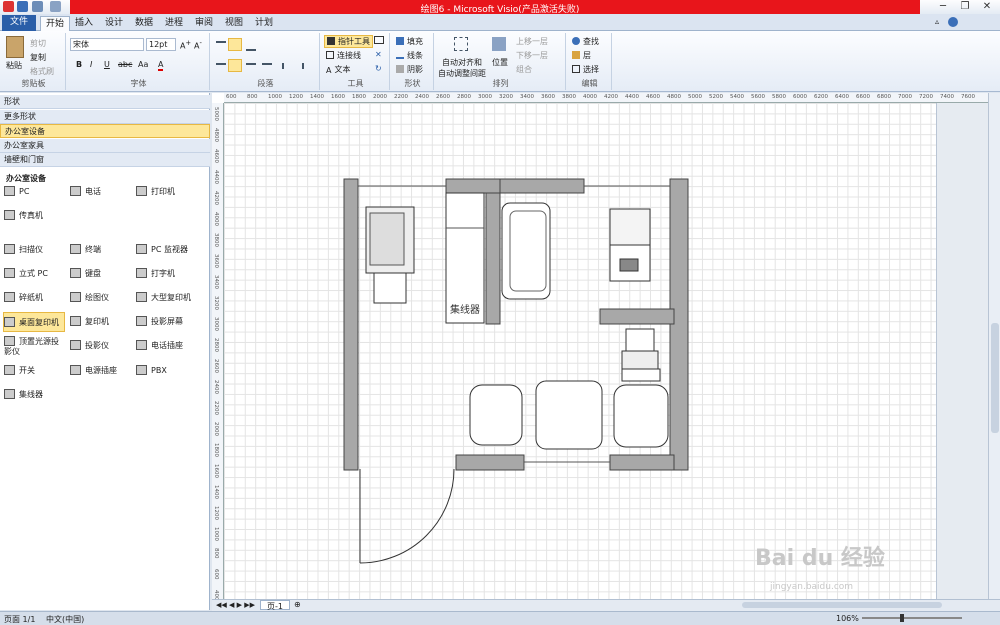 The width and height of the screenshot is (1000, 625). What do you see at coordinates (89, 322) in the screenshot?
I see `shape-copier: 复印机` at bounding box center [89, 322].